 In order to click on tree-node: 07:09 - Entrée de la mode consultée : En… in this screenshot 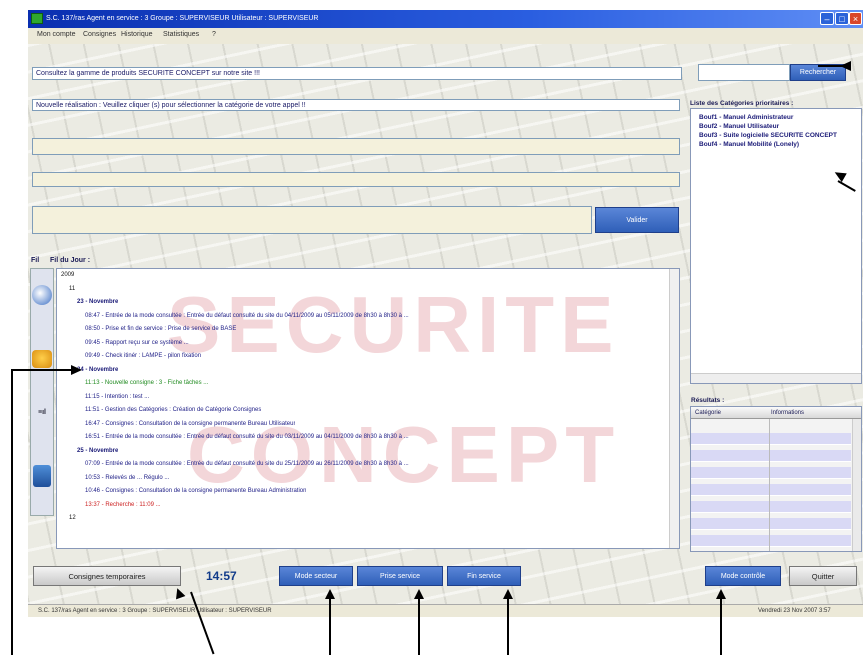, I will do `click(247, 464)`.